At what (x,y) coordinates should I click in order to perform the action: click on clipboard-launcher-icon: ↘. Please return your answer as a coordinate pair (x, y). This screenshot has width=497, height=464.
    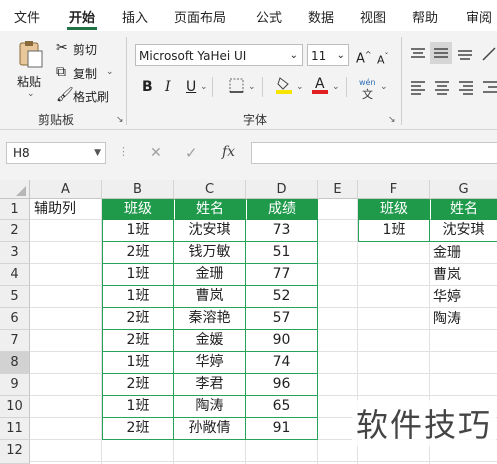
    Looking at the image, I should click on (120, 120).